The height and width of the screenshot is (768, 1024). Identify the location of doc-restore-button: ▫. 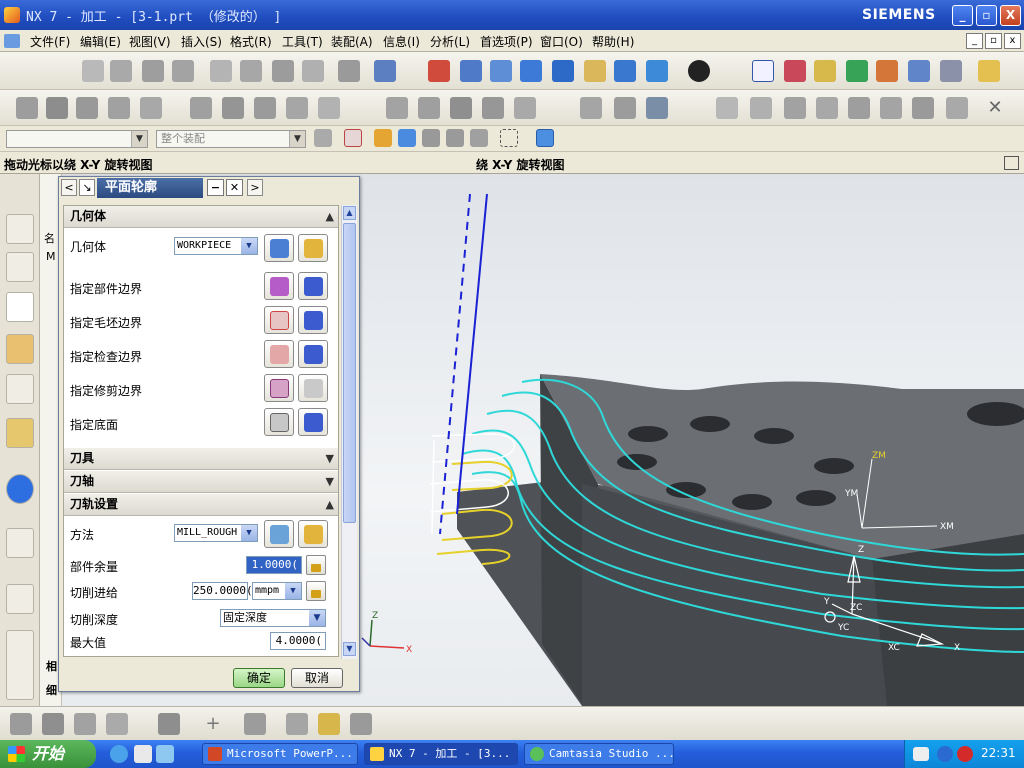
(993, 41).